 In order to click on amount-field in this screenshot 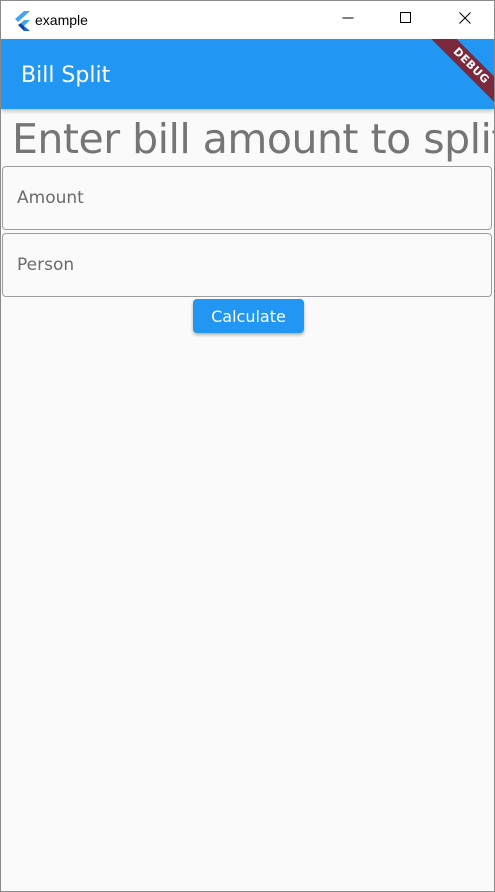, I will do `click(247, 198)`.